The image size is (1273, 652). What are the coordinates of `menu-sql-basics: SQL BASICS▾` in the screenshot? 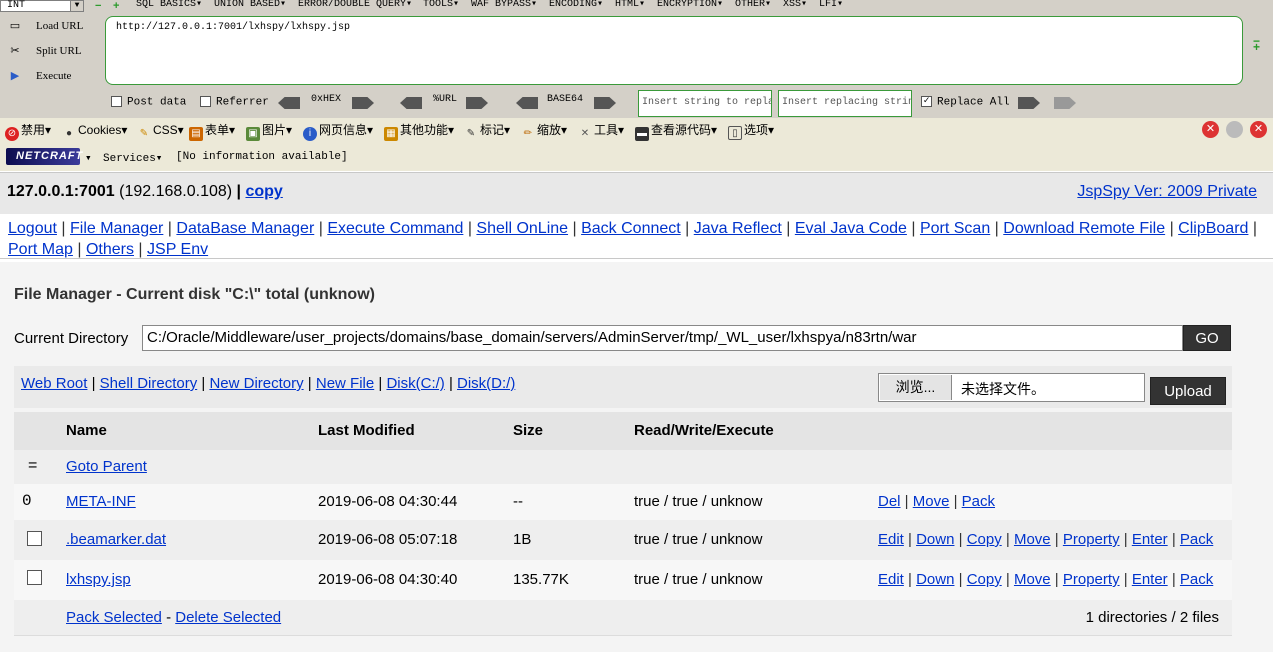 It's located at (169, 5).